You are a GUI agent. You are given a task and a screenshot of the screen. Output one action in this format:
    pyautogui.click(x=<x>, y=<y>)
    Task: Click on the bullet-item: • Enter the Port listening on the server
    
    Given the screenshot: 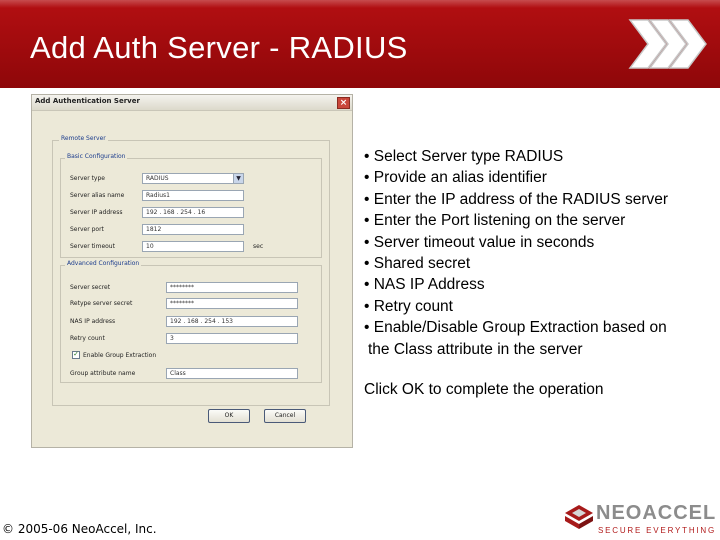 What is the action you would take?
    pyautogui.click(x=495, y=221)
    